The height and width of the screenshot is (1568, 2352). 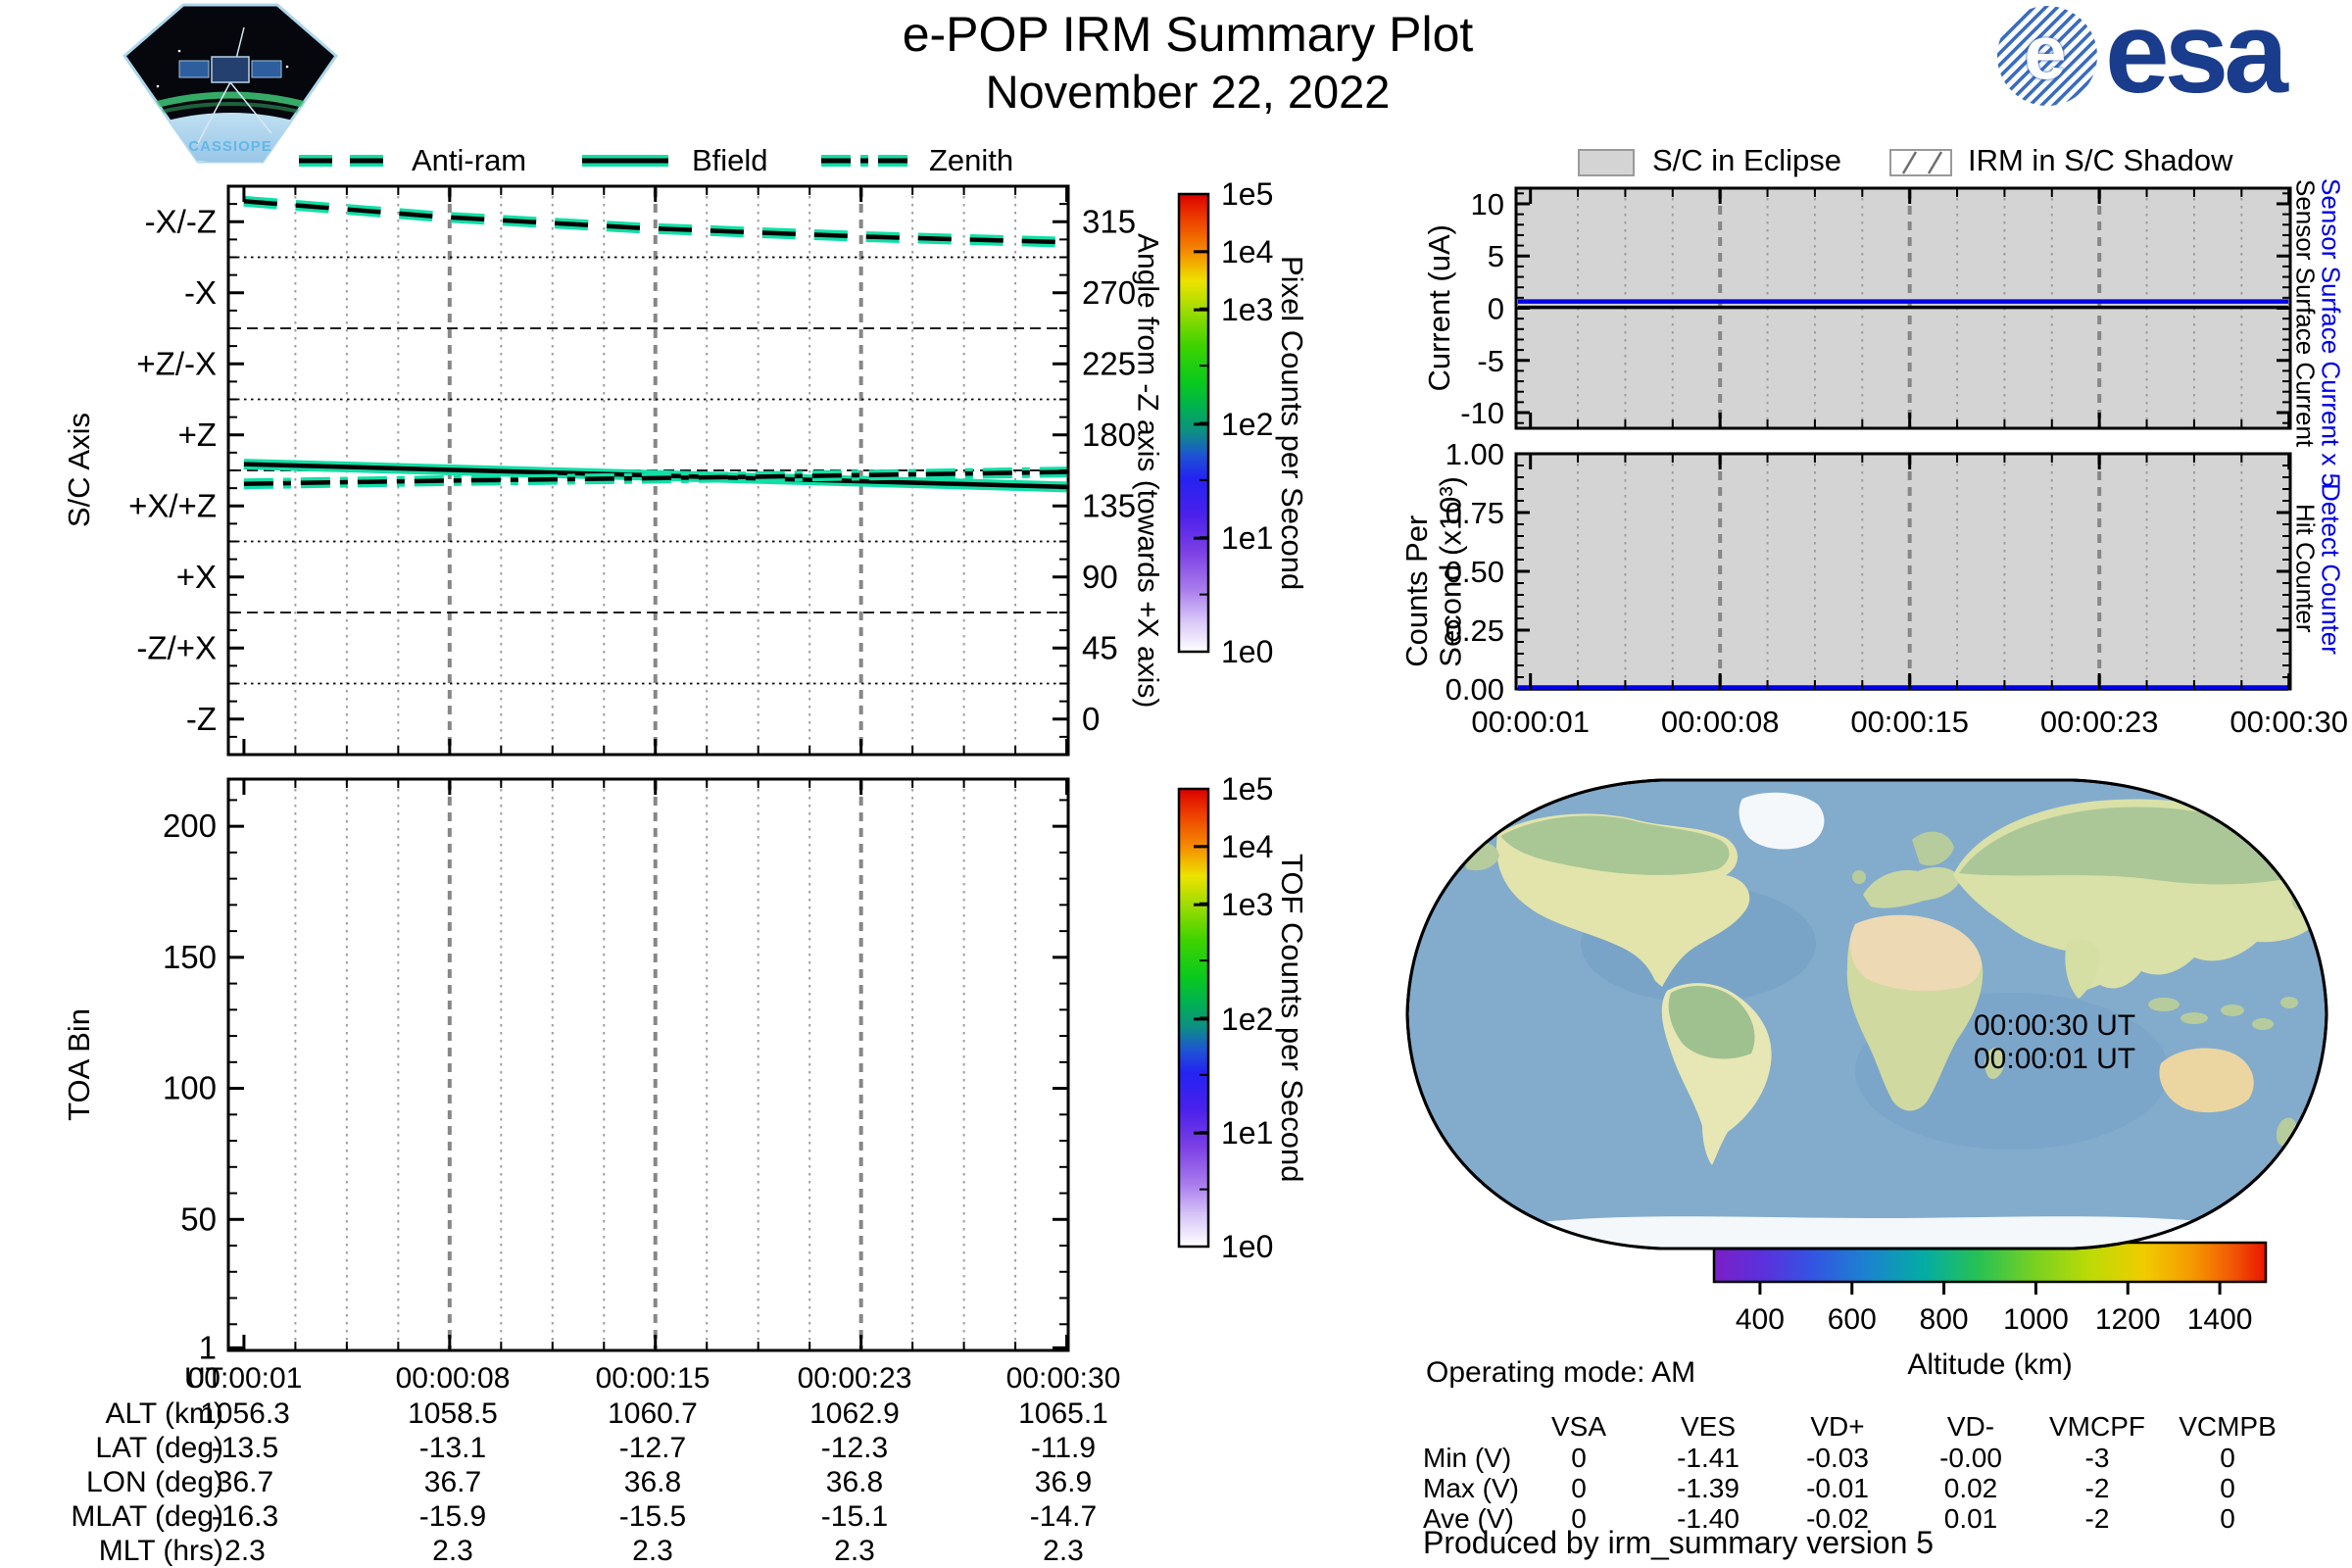 I want to click on attitude-ytick-label: -Z, so click(x=201, y=719).